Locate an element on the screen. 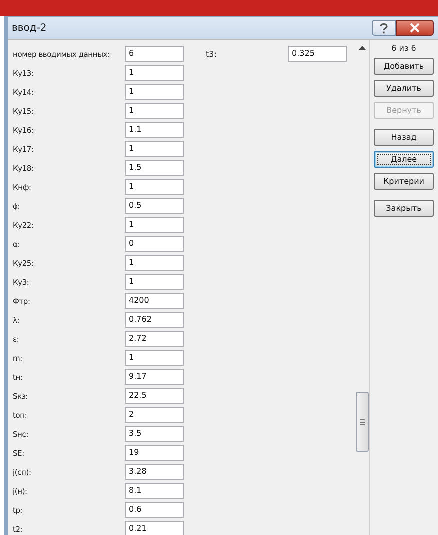 The height and width of the screenshot is (535, 438). field-label: t3: is located at coordinates (212, 54).